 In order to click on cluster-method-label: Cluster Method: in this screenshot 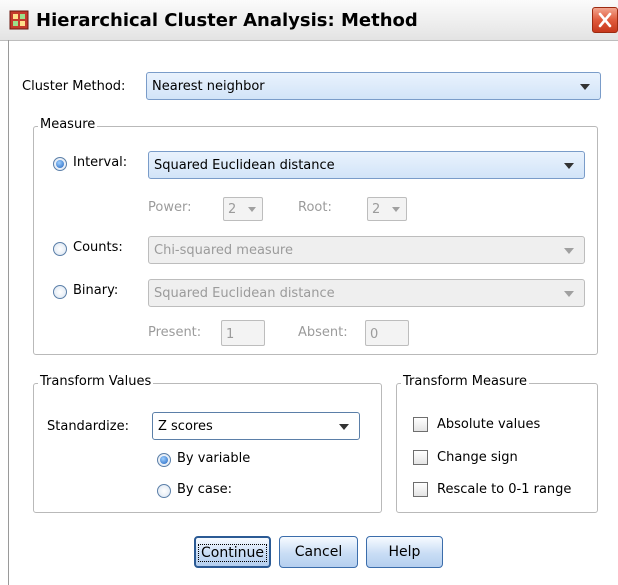, I will do `click(74, 86)`.